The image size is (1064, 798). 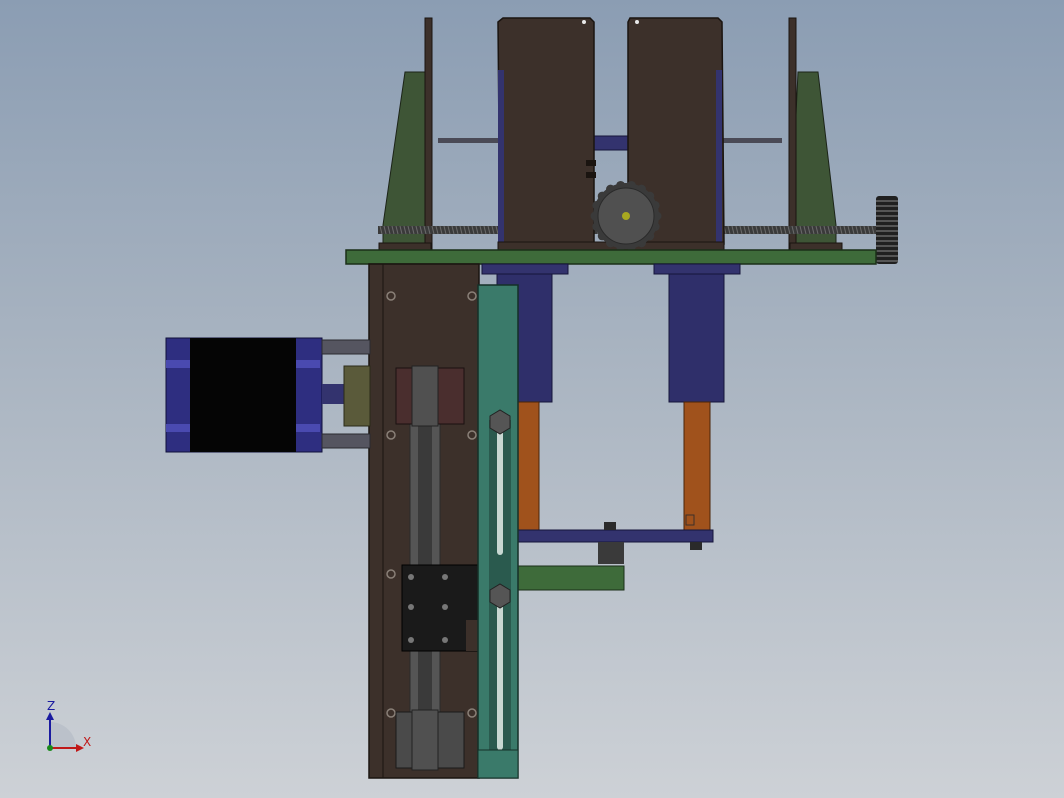 What do you see at coordinates (405, 134) in the screenshot?
I see `left-side-bracket` at bounding box center [405, 134].